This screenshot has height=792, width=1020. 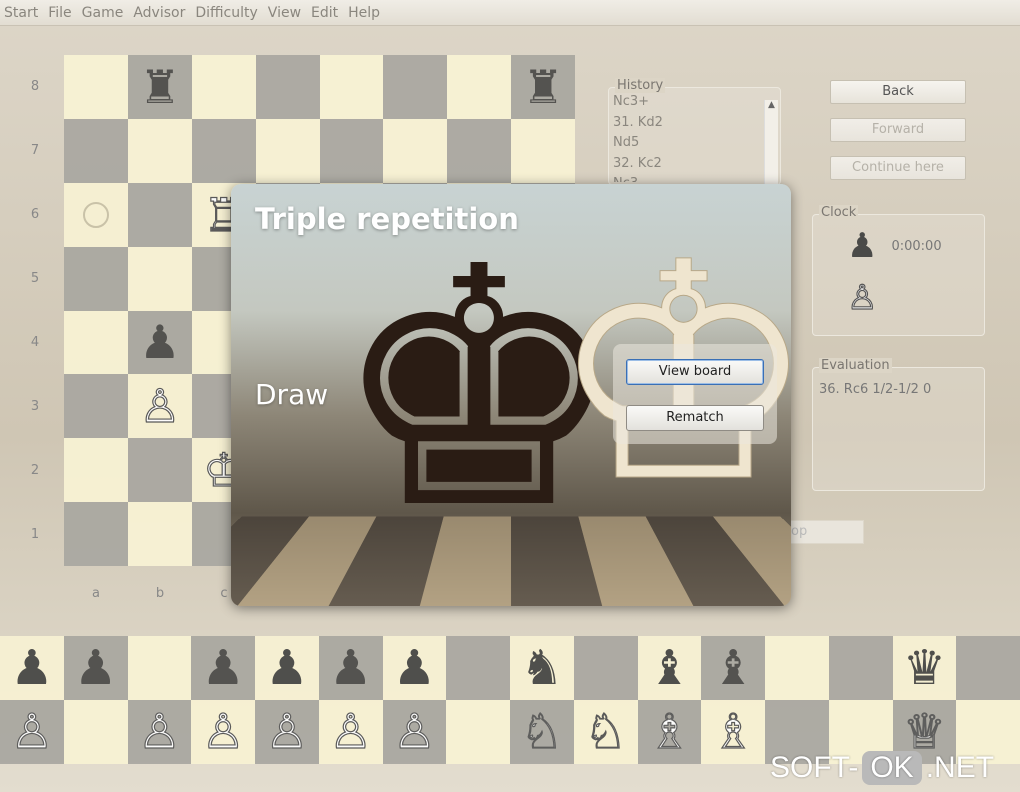 I want to click on history-move: Nd5, so click(x=686, y=143).